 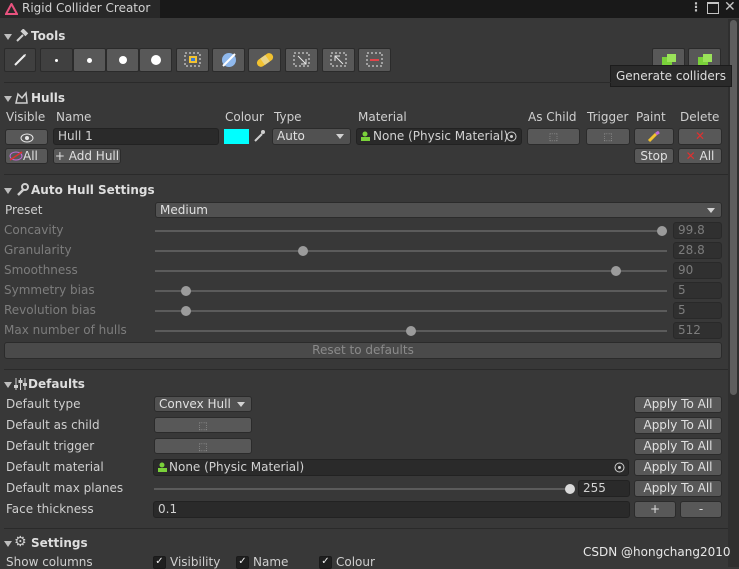 What do you see at coordinates (155, 60) in the screenshot?
I see `dot-l-button` at bounding box center [155, 60].